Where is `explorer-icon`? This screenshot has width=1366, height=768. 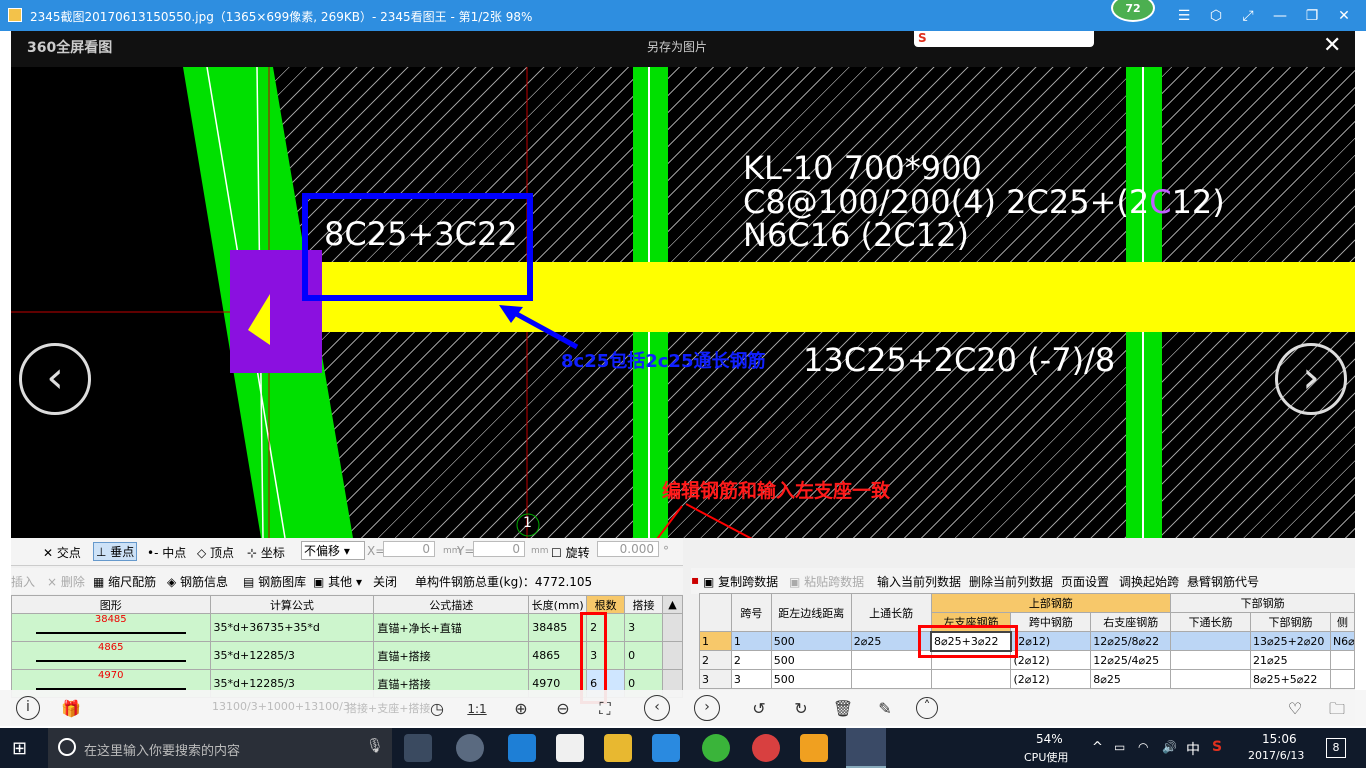
explorer-icon is located at coordinates (618, 748).